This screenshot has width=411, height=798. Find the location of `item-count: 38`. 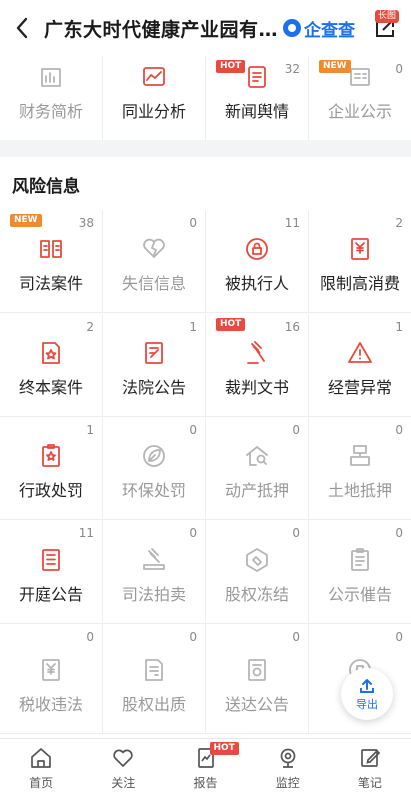

item-count: 38 is located at coordinates (86, 223).